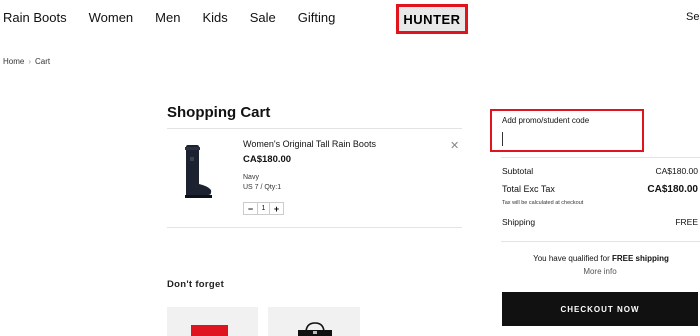  What do you see at coordinates (600, 171) in the screenshot?
I see `subtotal-row: Subtotal CA$180.00` at bounding box center [600, 171].